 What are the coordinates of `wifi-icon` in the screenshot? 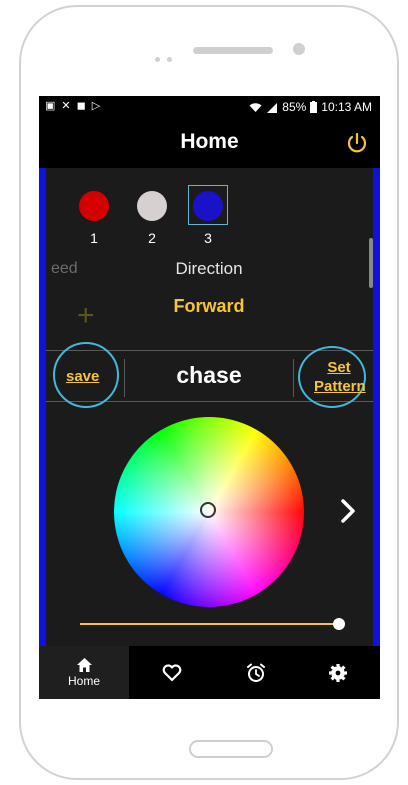 It's located at (255, 107).